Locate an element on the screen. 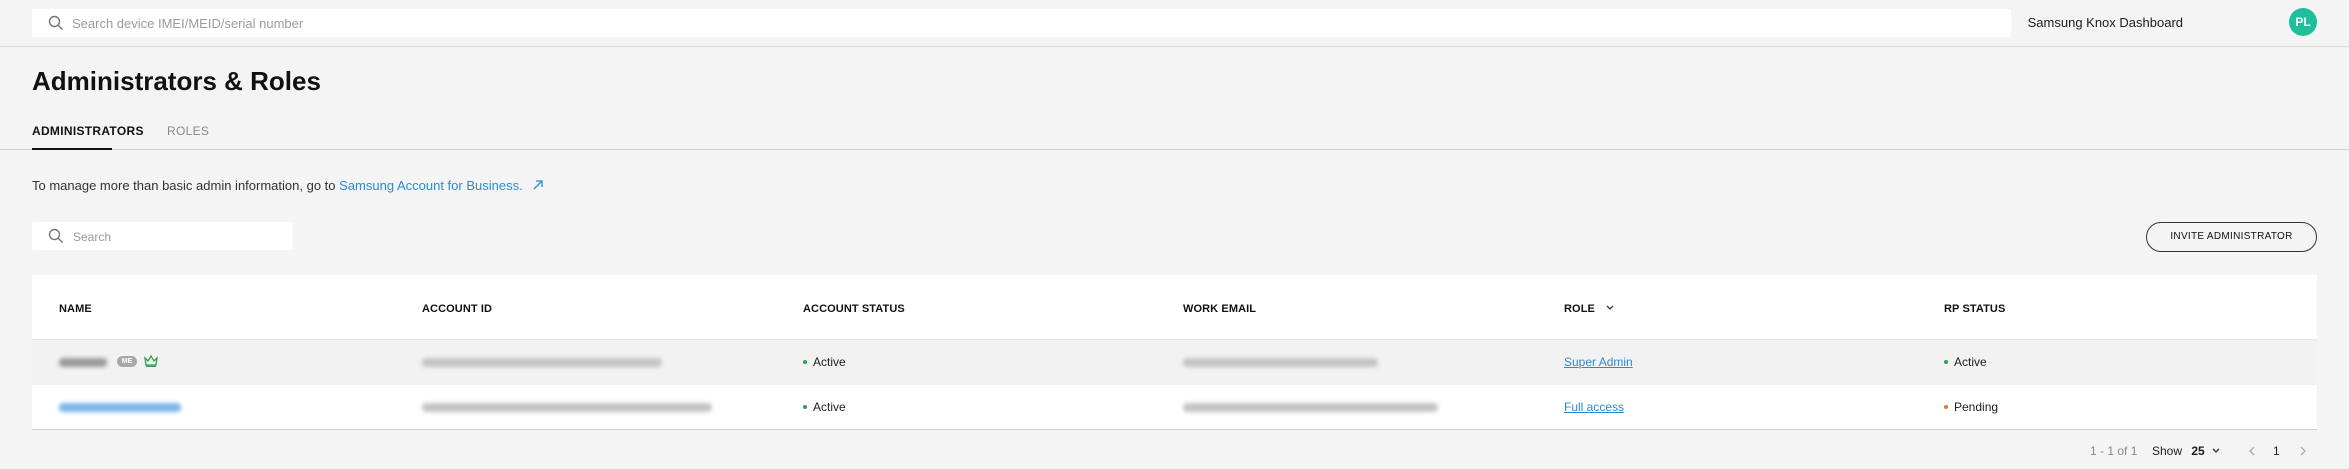 This screenshot has height=469, width=2349. tab-administrators: ADMINISTRATORS is located at coordinates (87, 137).